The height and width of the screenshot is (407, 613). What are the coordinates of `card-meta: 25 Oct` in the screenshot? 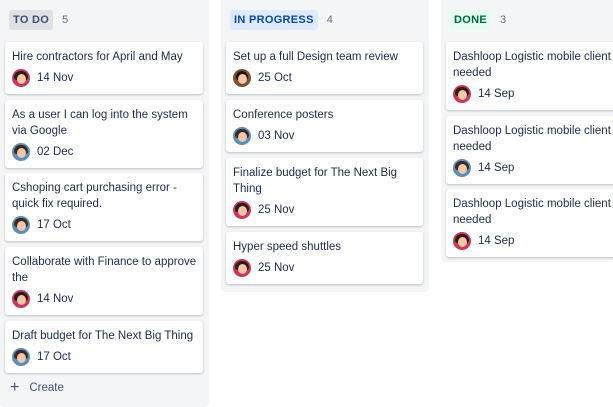 It's located at (262, 78).